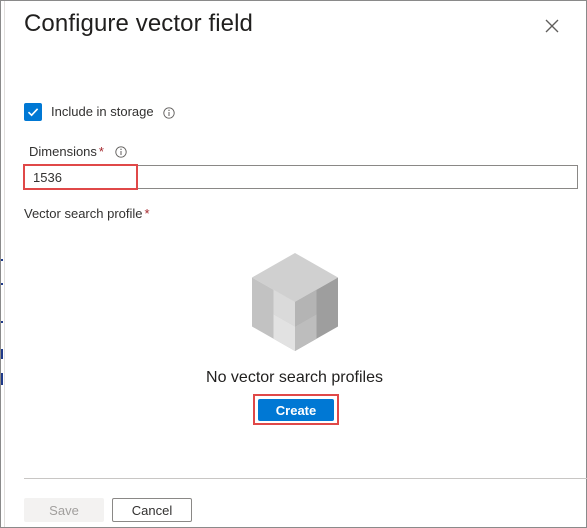  What do you see at coordinates (3, 264) in the screenshot?
I see `left-edge-strip` at bounding box center [3, 264].